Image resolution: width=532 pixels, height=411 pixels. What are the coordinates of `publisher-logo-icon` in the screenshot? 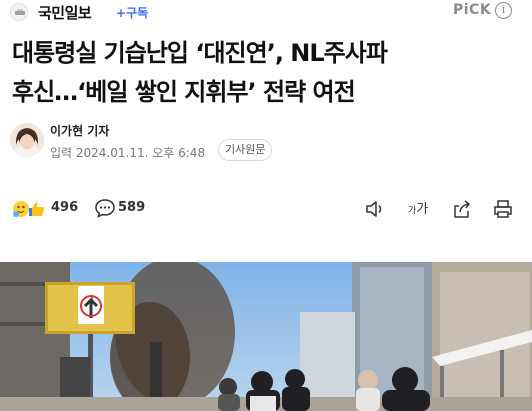 It's located at (19, 12).